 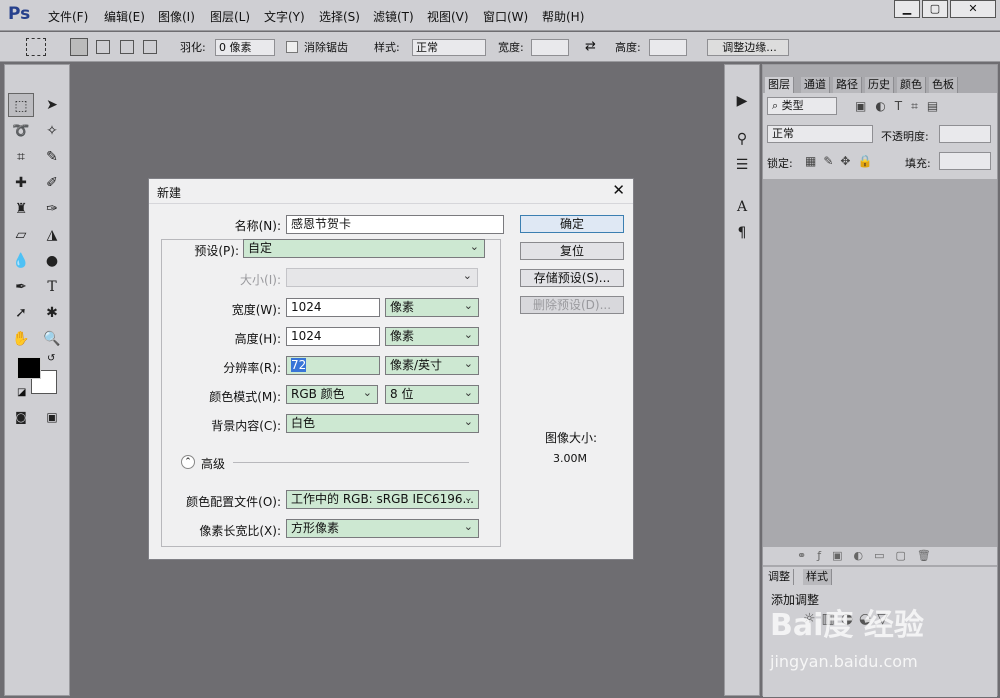 What do you see at coordinates (150, 47) in the screenshot?
I see `intersect-selection-icon` at bounding box center [150, 47].